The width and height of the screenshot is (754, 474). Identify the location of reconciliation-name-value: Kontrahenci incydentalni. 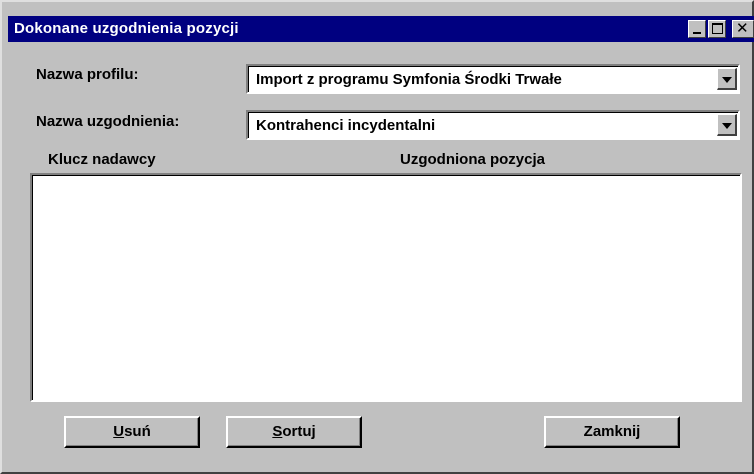
(346, 125).